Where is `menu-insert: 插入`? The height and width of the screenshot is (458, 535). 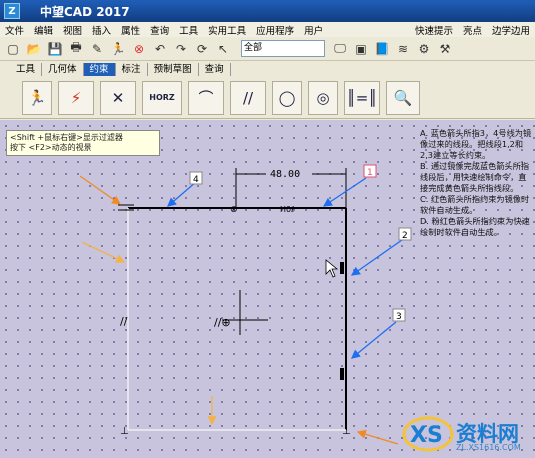 menu-insert: 插入 is located at coordinates (101, 30).